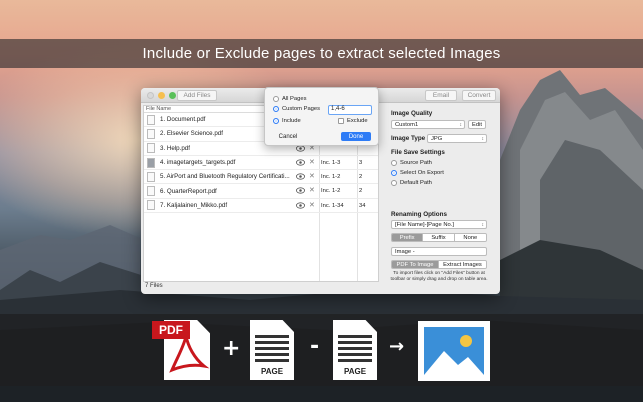  I want to click on minus-operator: -, so click(315, 346).